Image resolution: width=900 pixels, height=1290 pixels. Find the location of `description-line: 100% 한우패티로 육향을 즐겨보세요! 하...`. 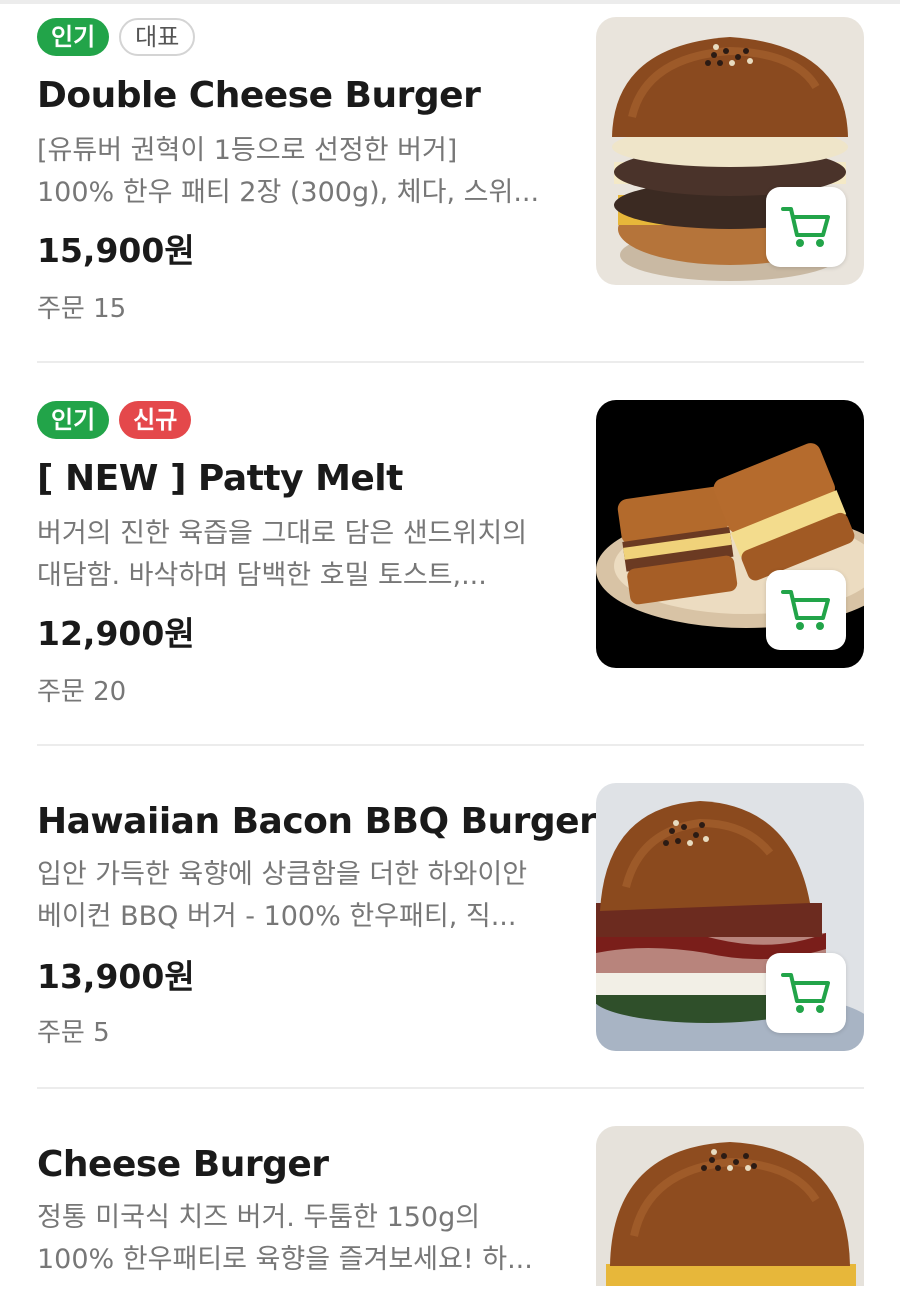

description-line: 100% 한우패티로 육향을 즐겨보세요! 하... is located at coordinates (285, 1259).